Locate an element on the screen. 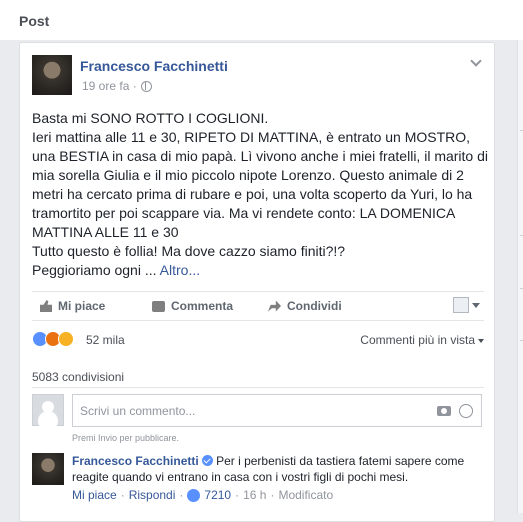  reply-like-count: 7210 is located at coordinates (217, 495).